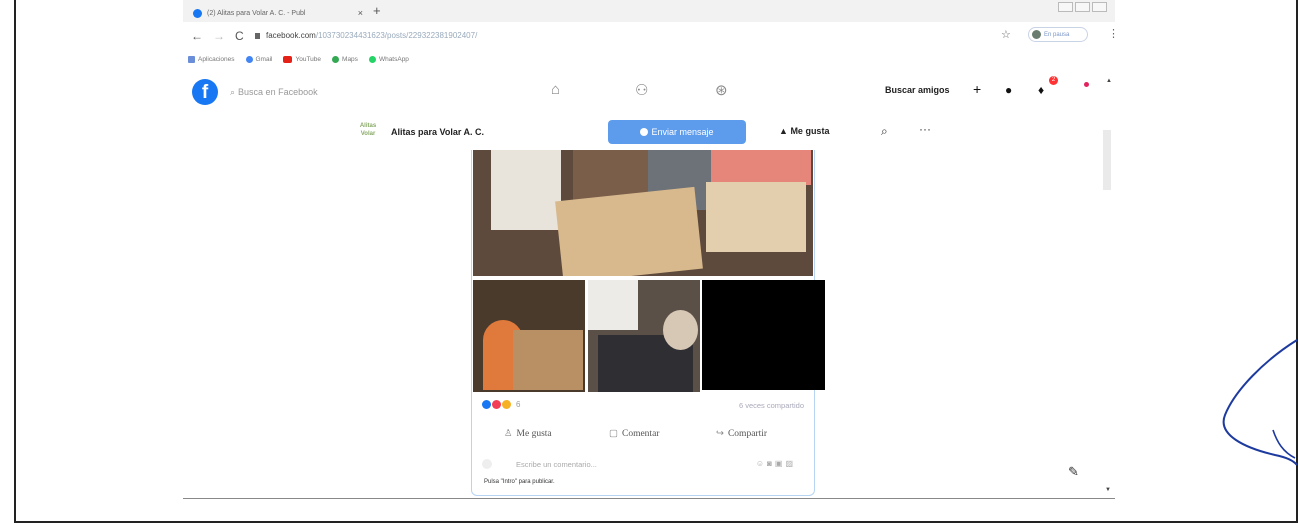 Image resolution: width=1299 pixels, height=523 pixels. What do you see at coordinates (191, 59) in the screenshot?
I see `apps-grid-icon` at bounding box center [191, 59].